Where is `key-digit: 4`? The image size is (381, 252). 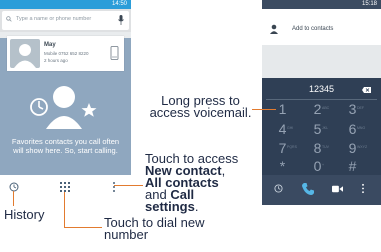 key-digit: 4 is located at coordinates (282, 129).